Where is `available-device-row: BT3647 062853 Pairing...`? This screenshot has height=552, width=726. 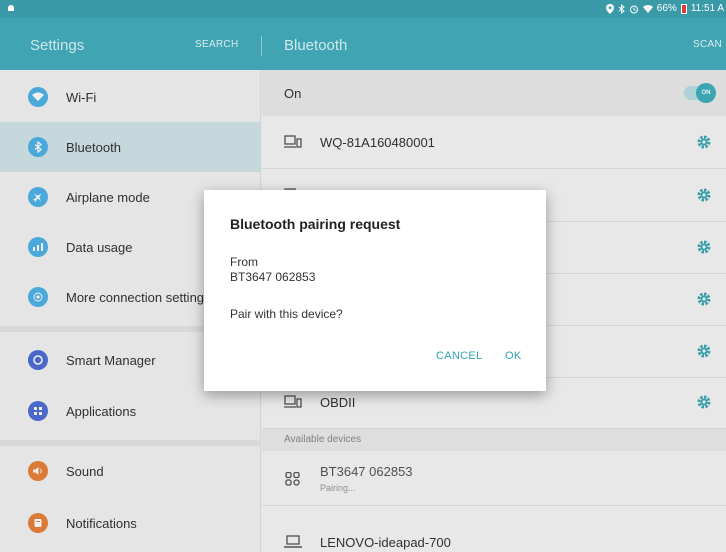 available-device-row: BT3647 062853 Pairing... is located at coordinates (494, 479).